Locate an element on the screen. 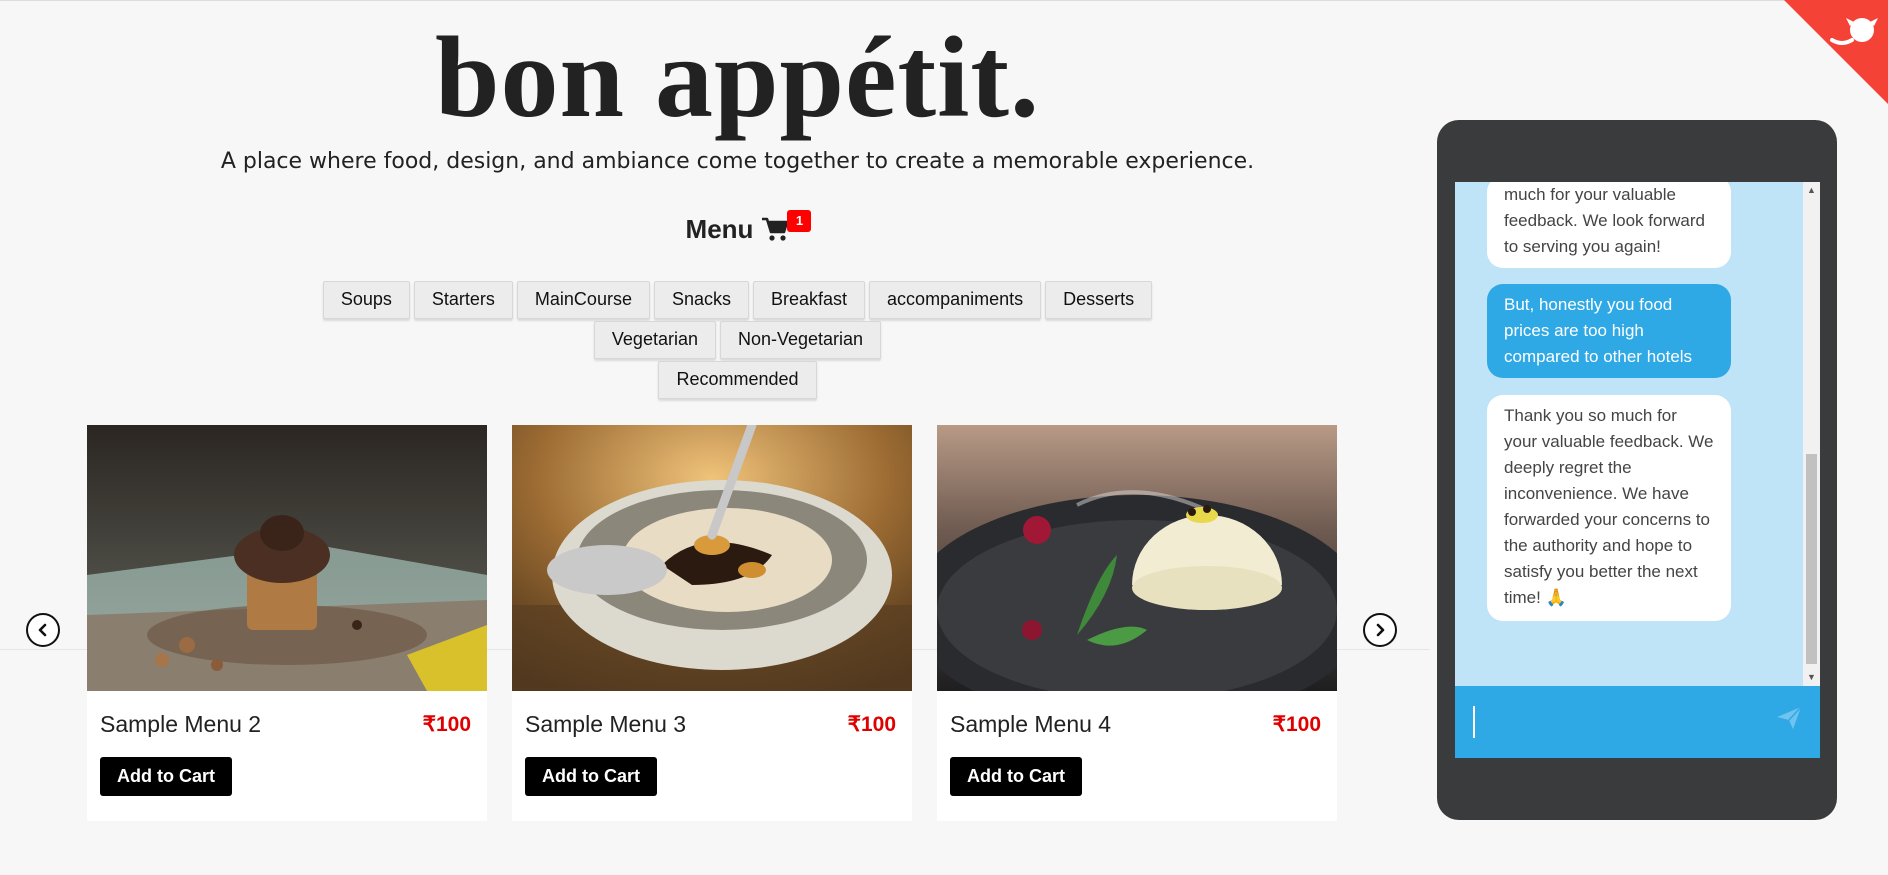  carousel-next-button is located at coordinates (1380, 630).